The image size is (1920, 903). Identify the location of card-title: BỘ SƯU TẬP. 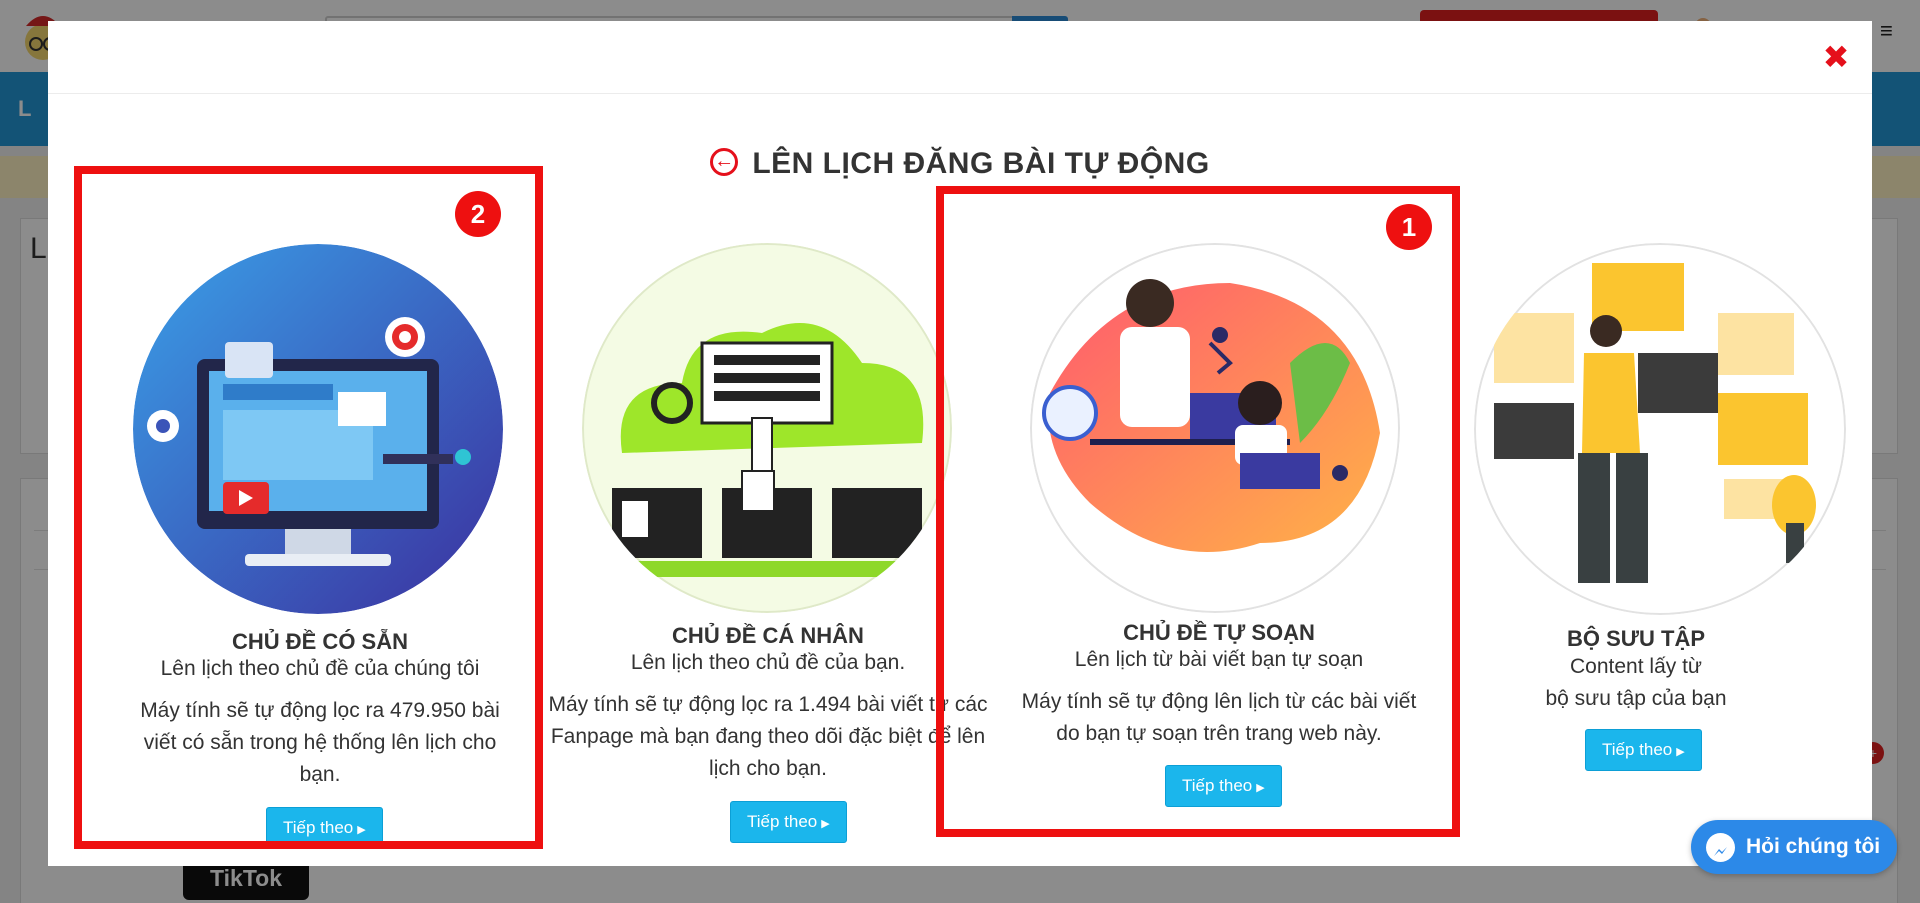
(1636, 638).